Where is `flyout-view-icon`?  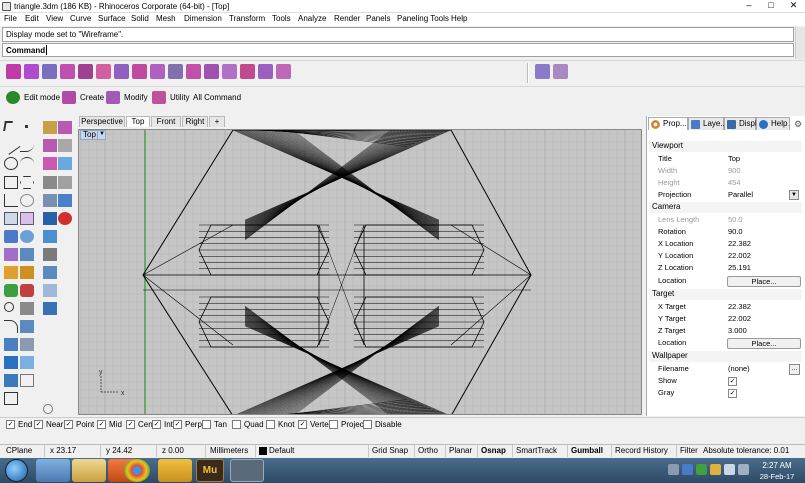
flyout-view-icon is located at coordinates (50, 308).